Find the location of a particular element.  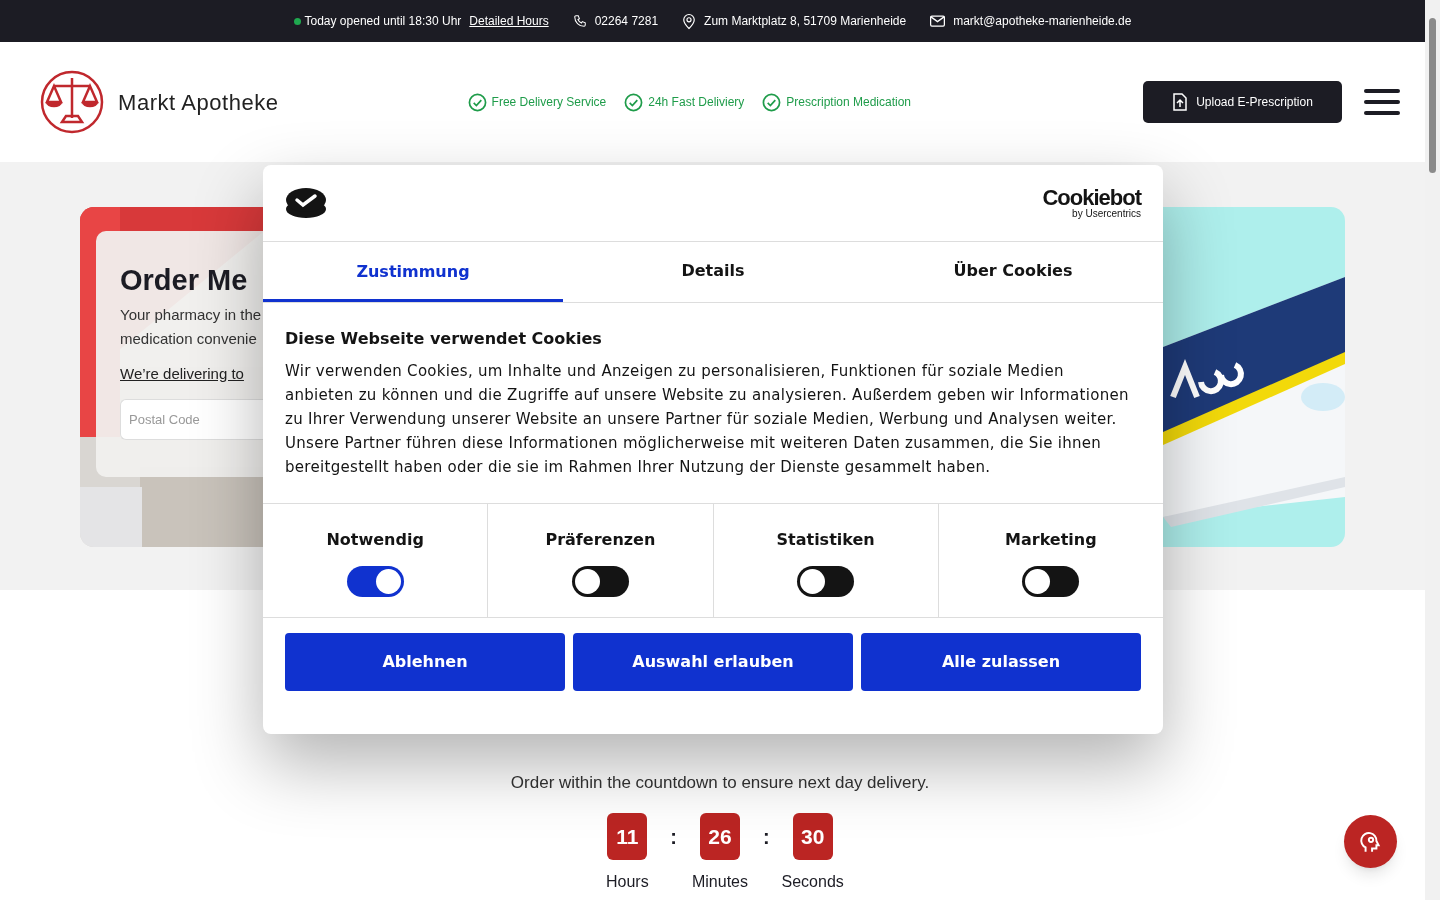

feature-label: Prescription Medication is located at coordinates (849, 102).